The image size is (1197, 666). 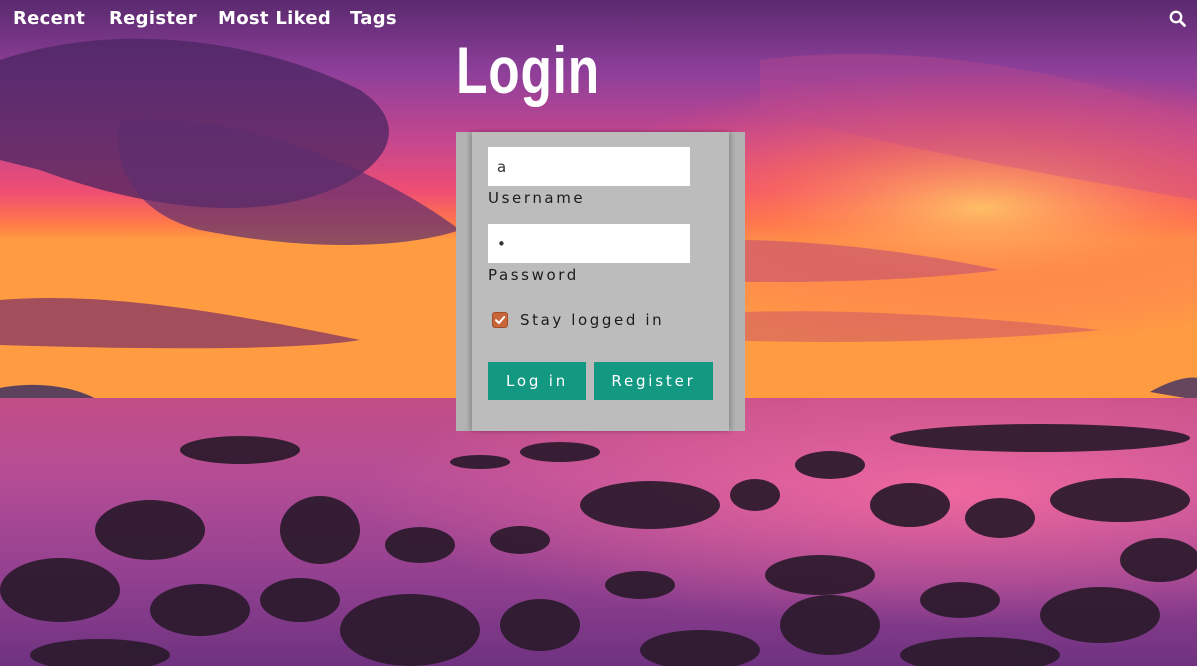 I want to click on nav-link-tags: Tags, so click(x=373, y=18).